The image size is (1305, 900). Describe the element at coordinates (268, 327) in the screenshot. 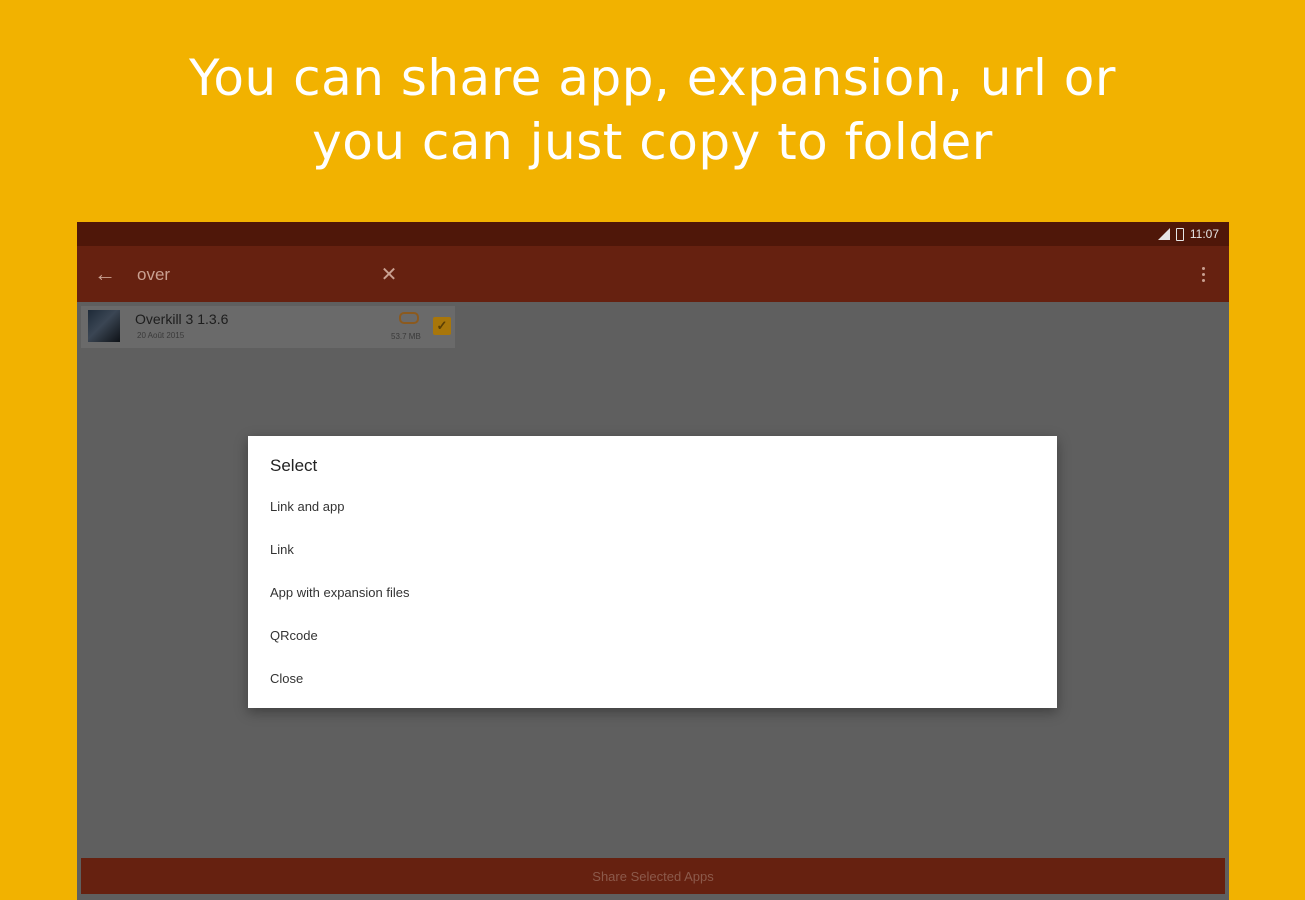

I see `app-list-item: Overkill 3 1.3.6 20 Août 2015 53.7 MB ✓` at that location.